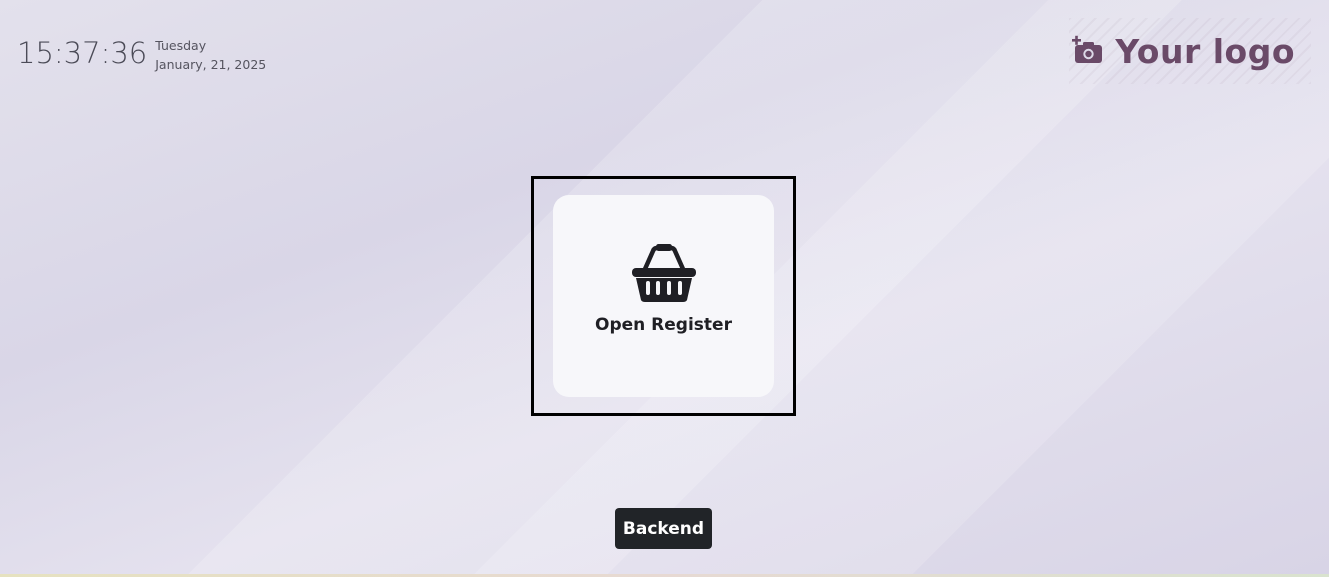 This screenshot has height=577, width=1329. Describe the element at coordinates (181, 45) in the screenshot. I see `clock-weekday: Tuesday` at that location.